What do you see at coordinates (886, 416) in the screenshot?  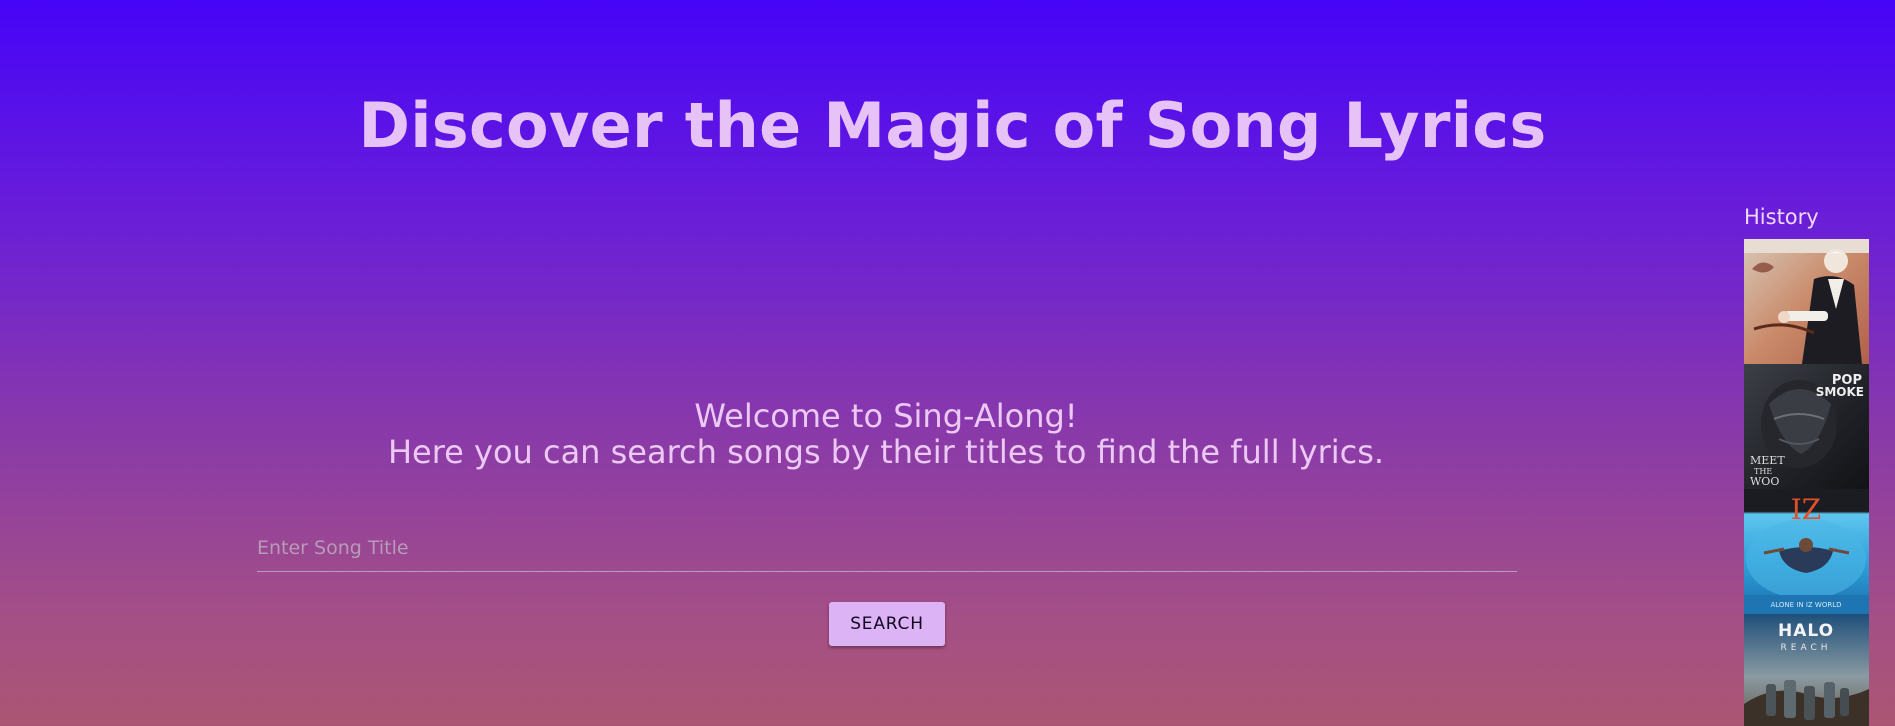 I see `welcome-line-1: Welcome to Sing-Along!` at bounding box center [886, 416].